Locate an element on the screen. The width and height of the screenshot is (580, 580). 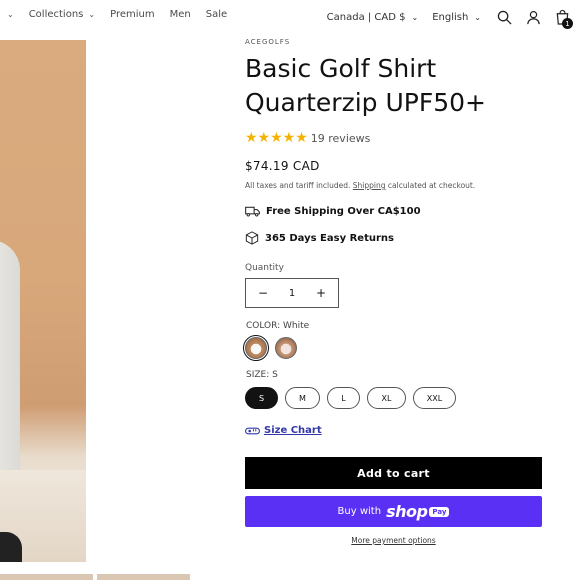
product-image is located at coordinates (43, 301).